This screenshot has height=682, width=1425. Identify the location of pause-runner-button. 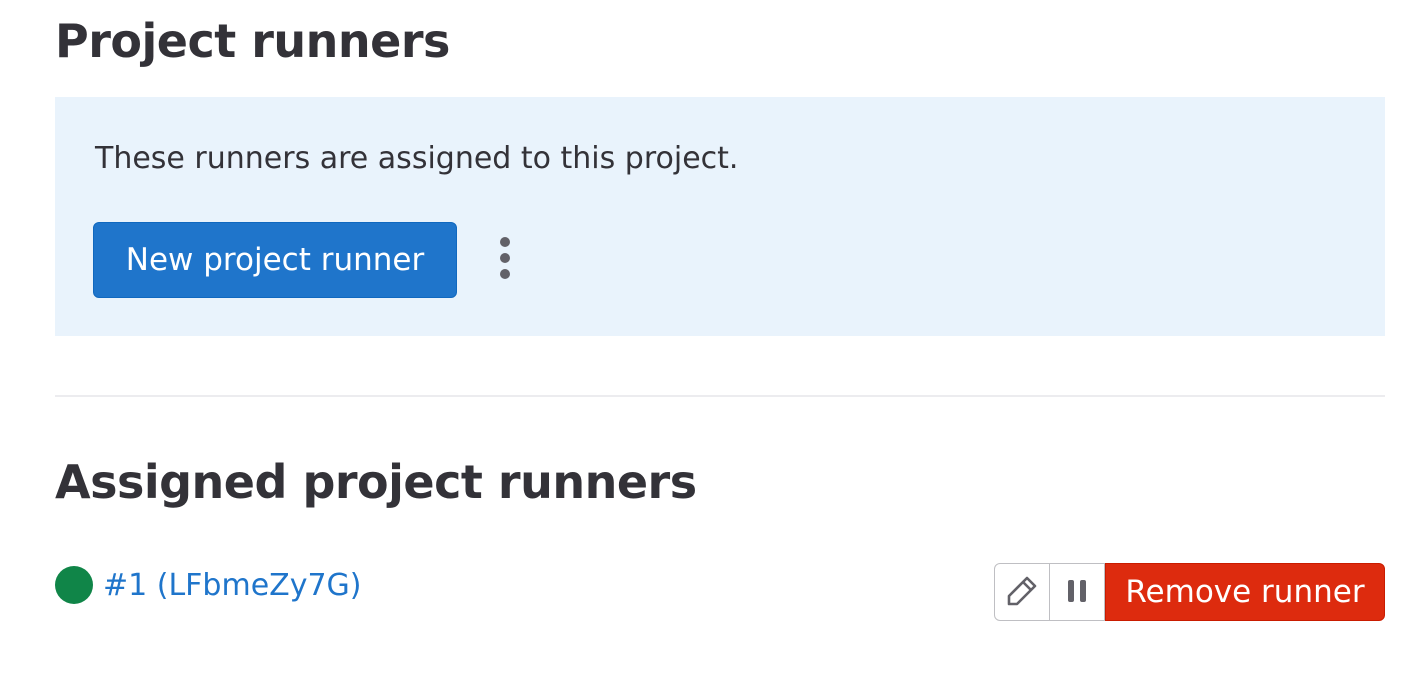
(1077, 592).